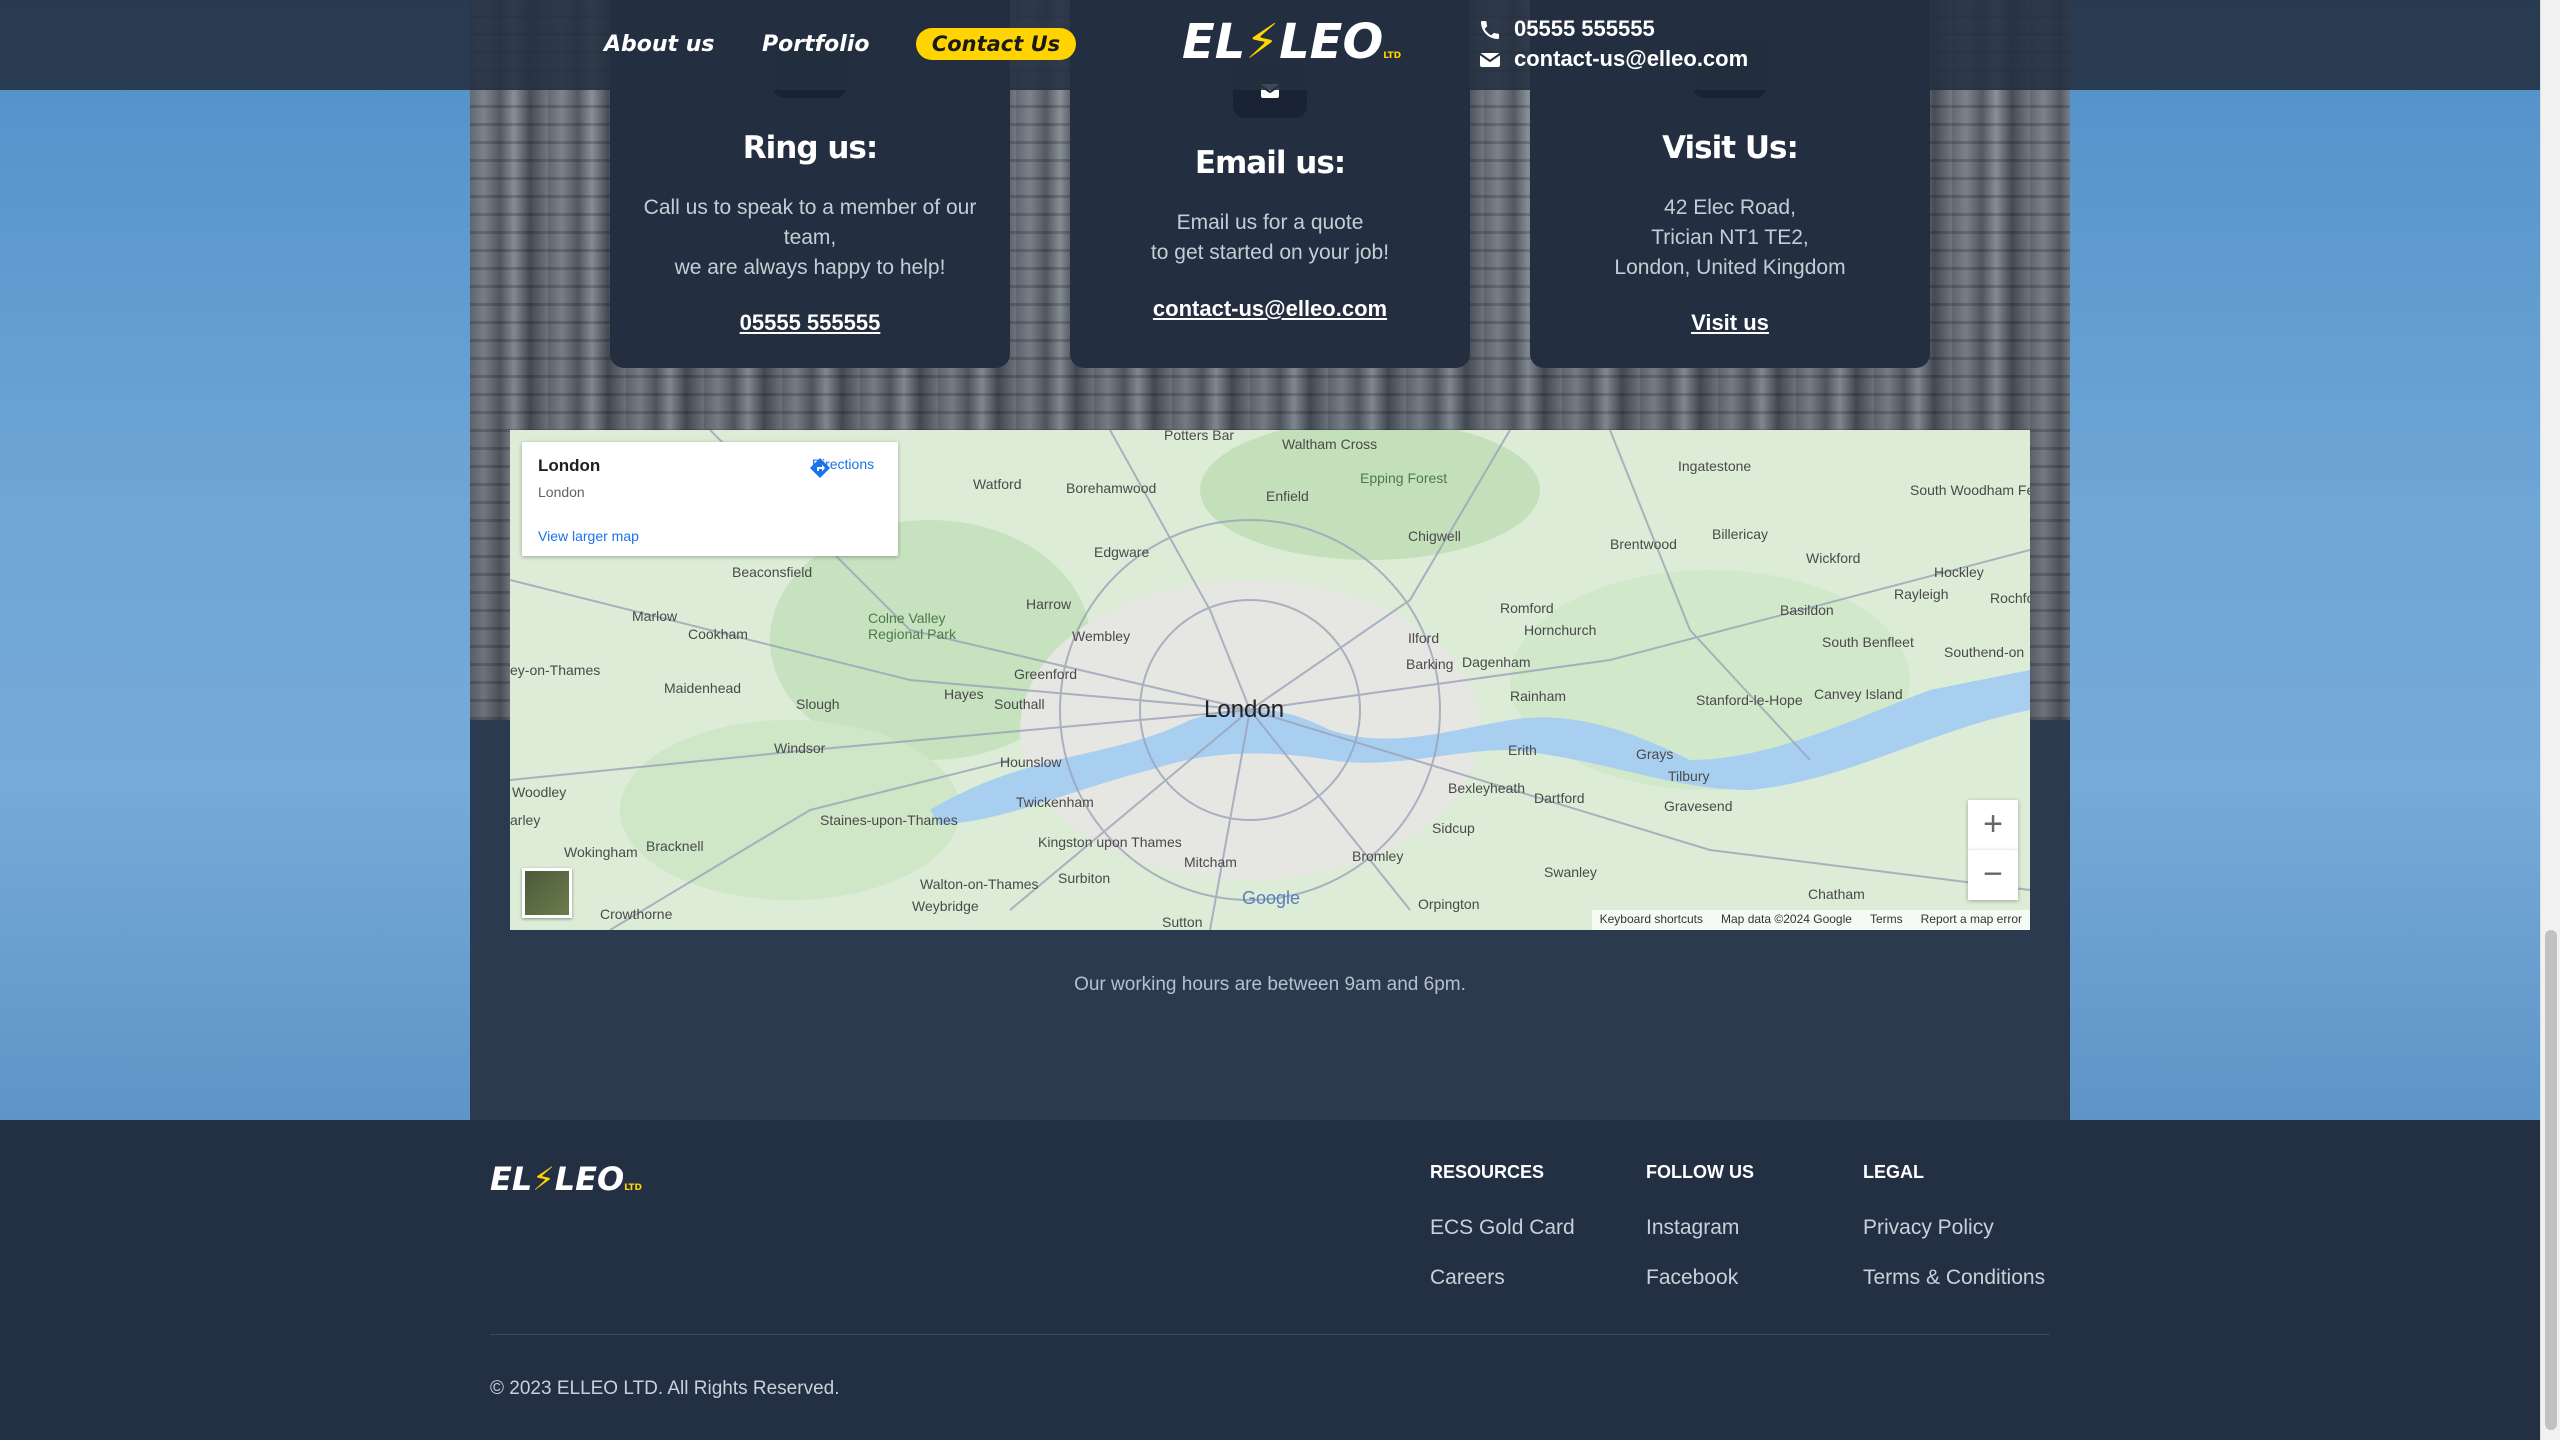 The height and width of the screenshot is (1440, 2560). Describe the element at coordinates (1833, 558) in the screenshot. I see `map-label: Wickford` at that location.